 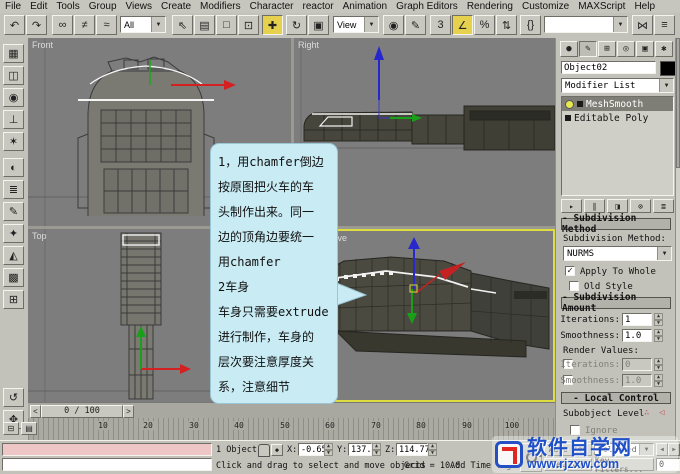 What do you see at coordinates (545, 6) in the screenshot?
I see `menu-customize: Customize` at bounding box center [545, 6].